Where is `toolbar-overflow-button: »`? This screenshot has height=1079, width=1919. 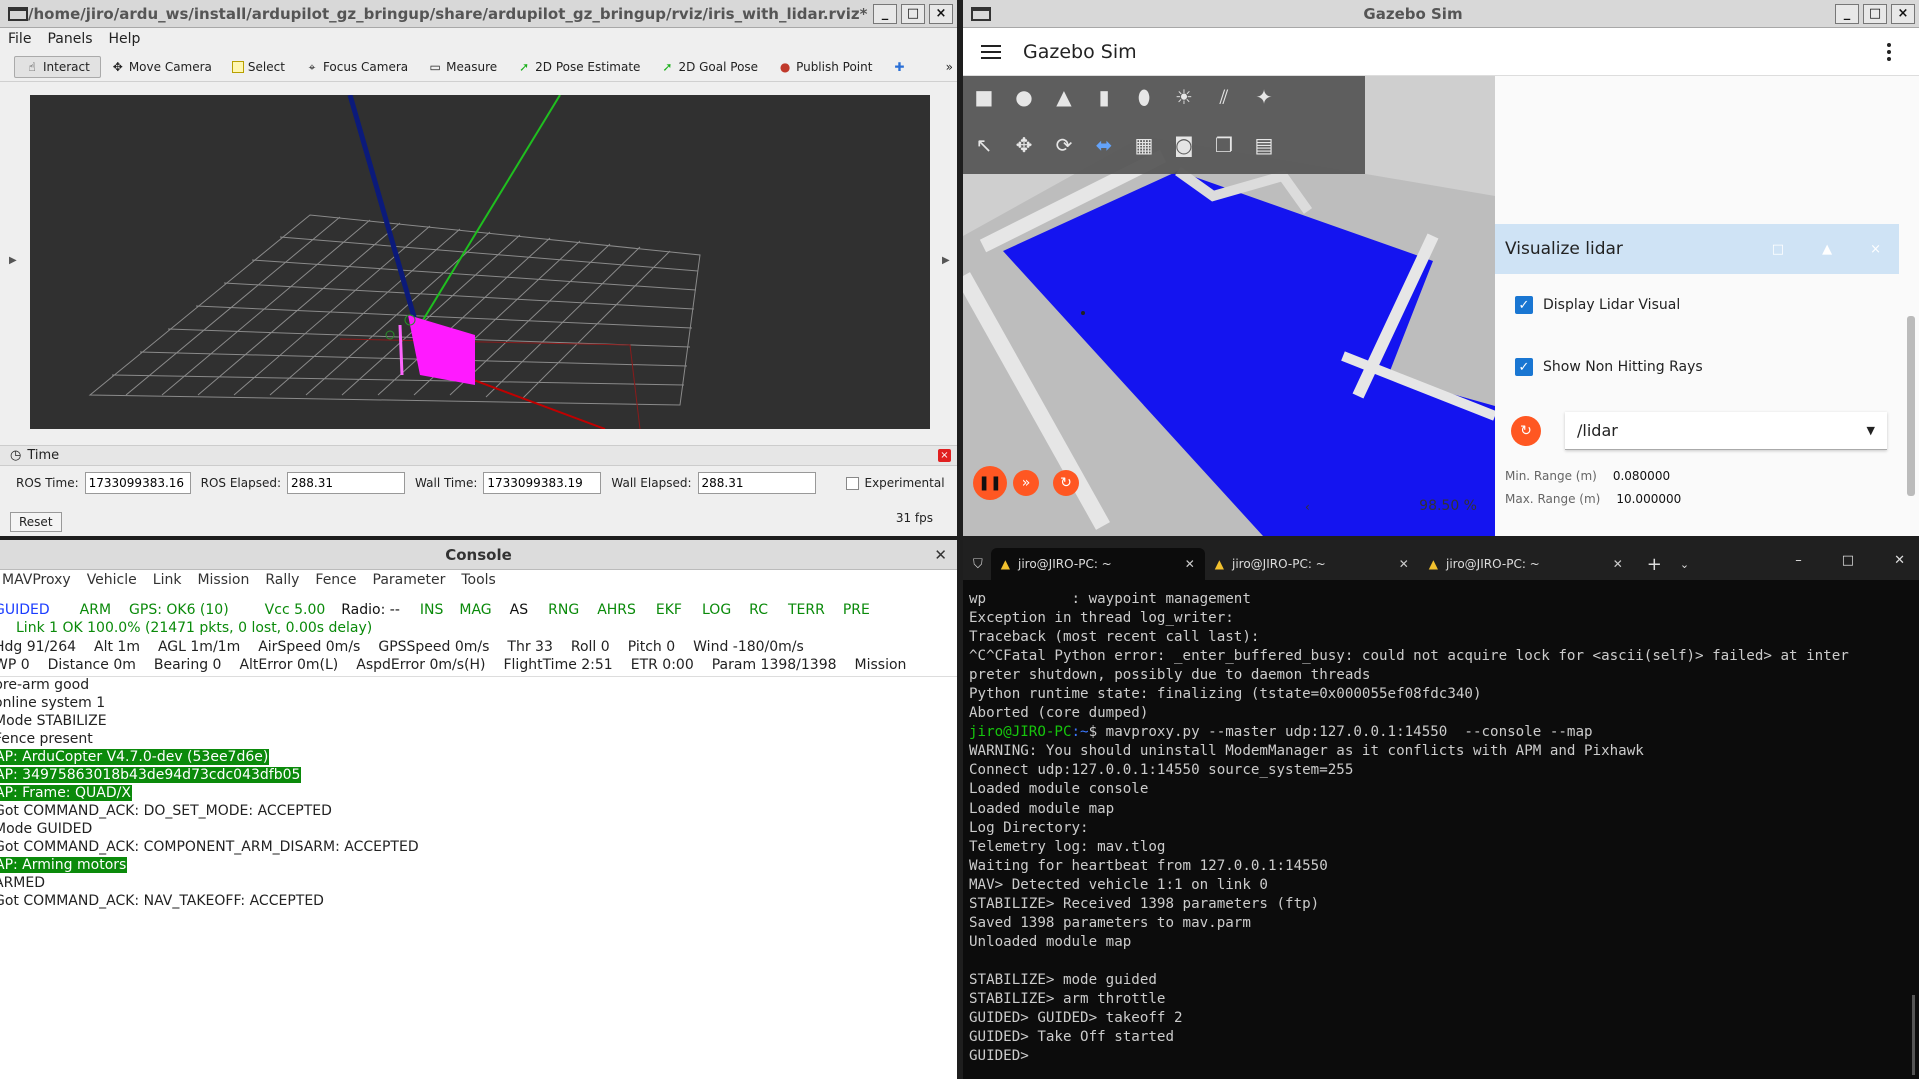
toolbar-overflow-button: » is located at coordinates (946, 67).